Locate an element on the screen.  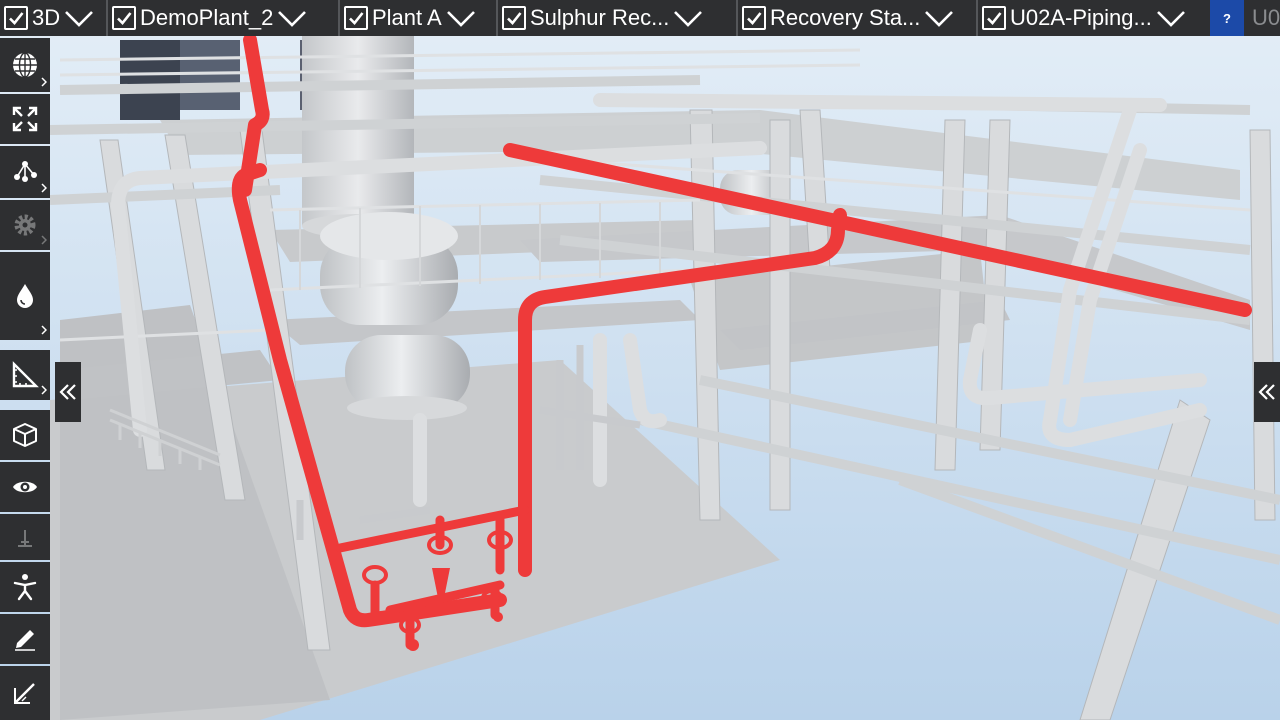
walk-person-icon is located at coordinates (25, 587).